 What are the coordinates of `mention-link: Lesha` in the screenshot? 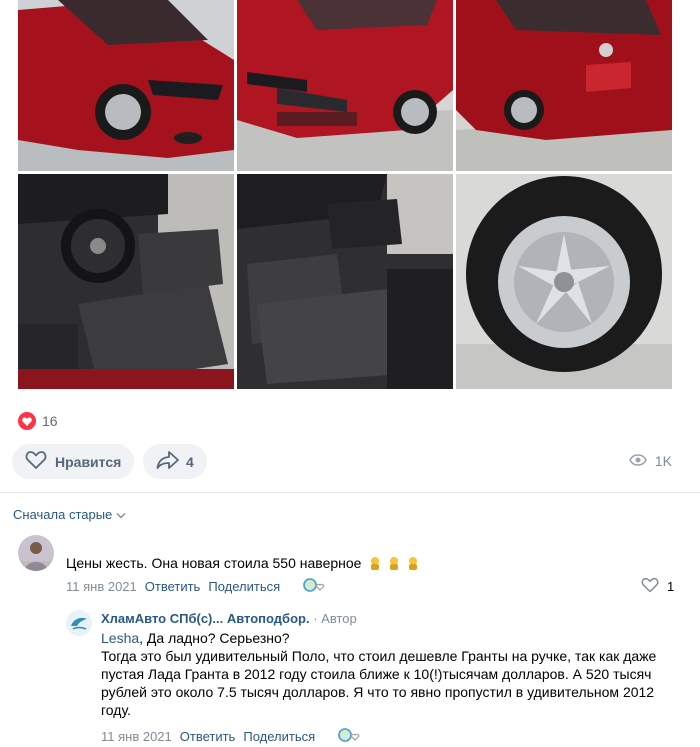 It's located at (120, 638).